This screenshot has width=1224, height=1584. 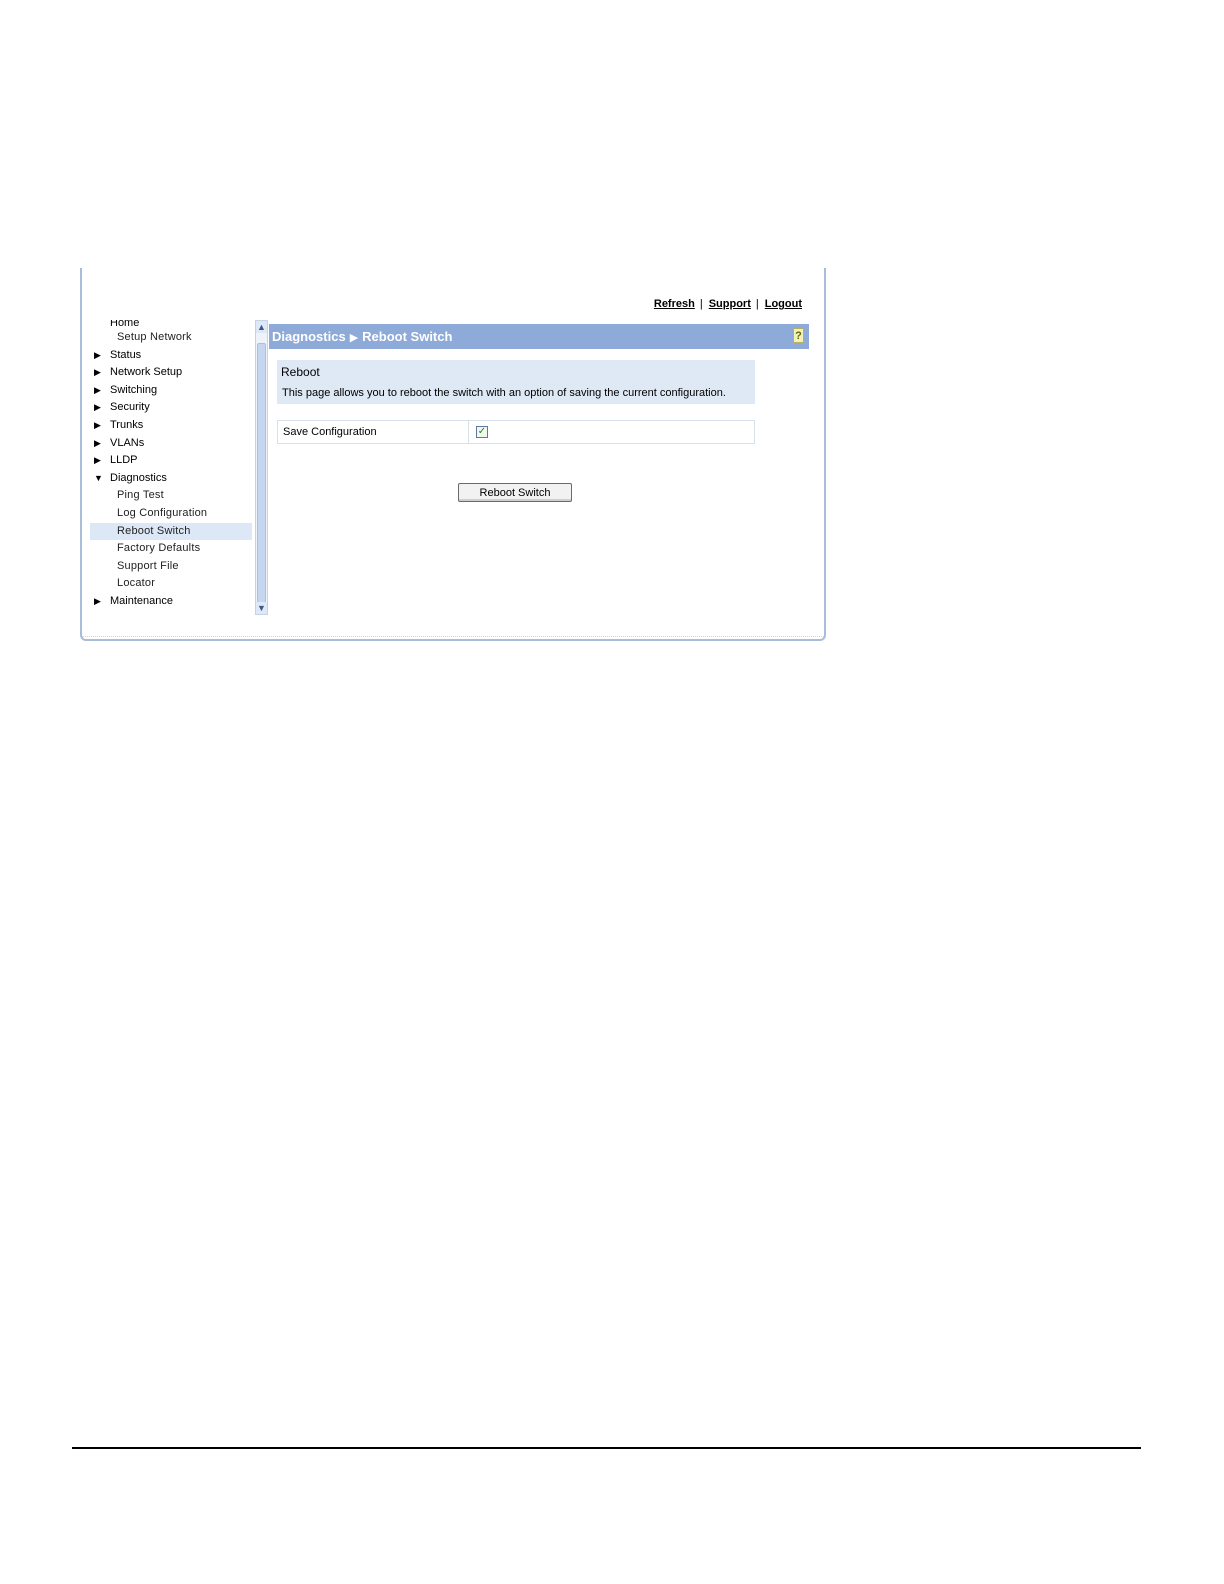 I want to click on breadcrumb-section: Diagnostics, so click(x=309, y=336).